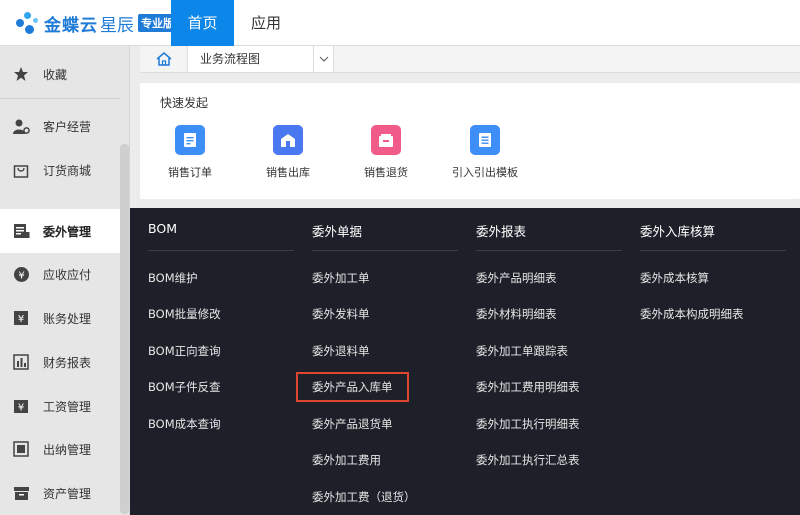 The height and width of the screenshot is (515, 800). I want to click on logo-brand: 金蝶云, so click(71, 25).